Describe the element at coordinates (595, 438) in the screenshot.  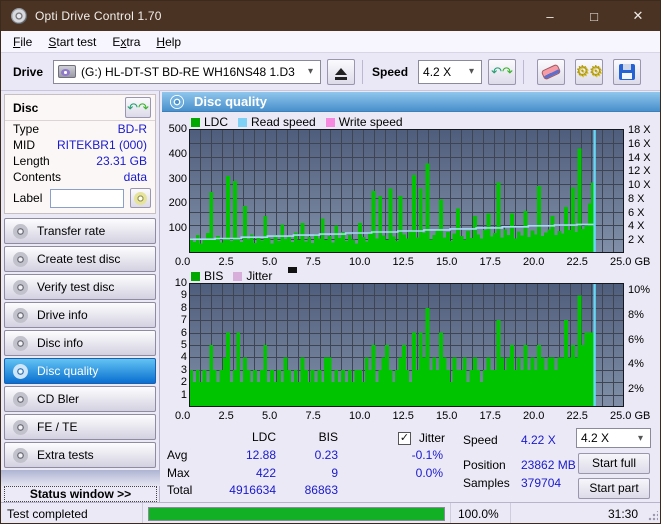
I see `test-speed-value: 4.2 X` at that location.